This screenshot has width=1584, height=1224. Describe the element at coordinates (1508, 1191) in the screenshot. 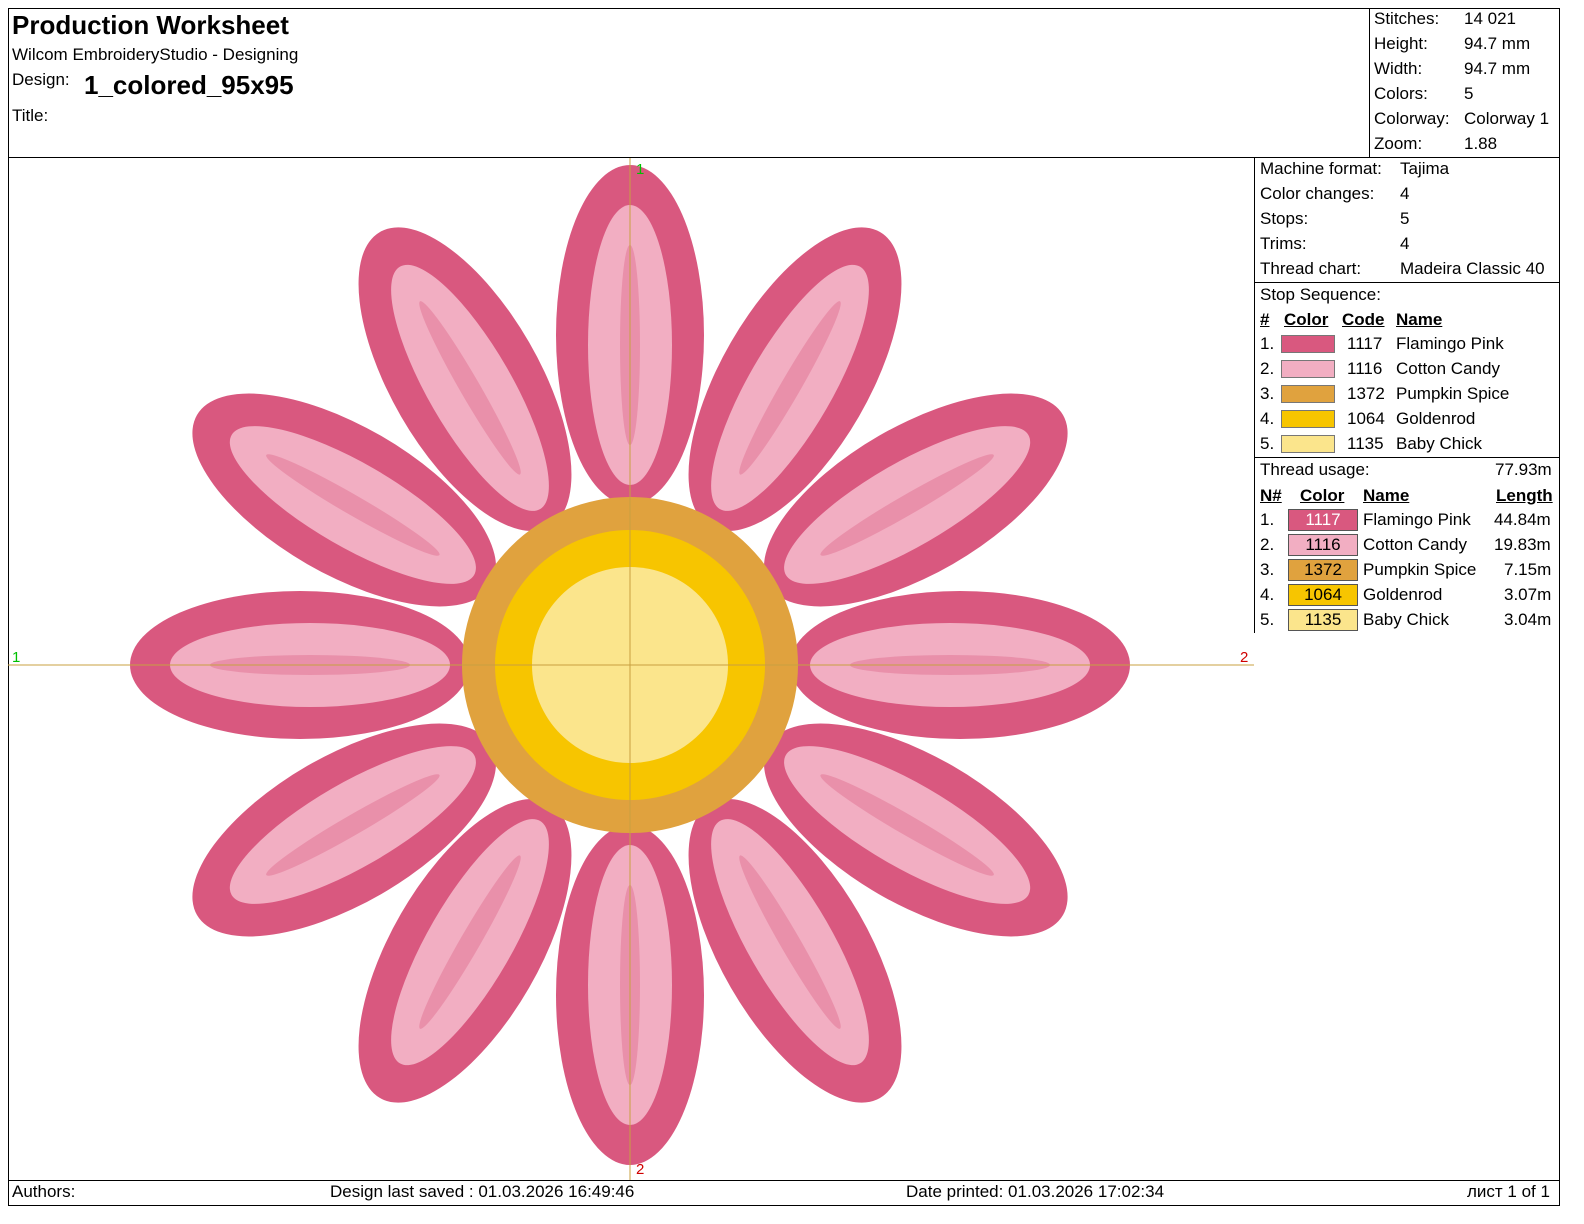

I see `footer-page: лист 1 of 1` at that location.